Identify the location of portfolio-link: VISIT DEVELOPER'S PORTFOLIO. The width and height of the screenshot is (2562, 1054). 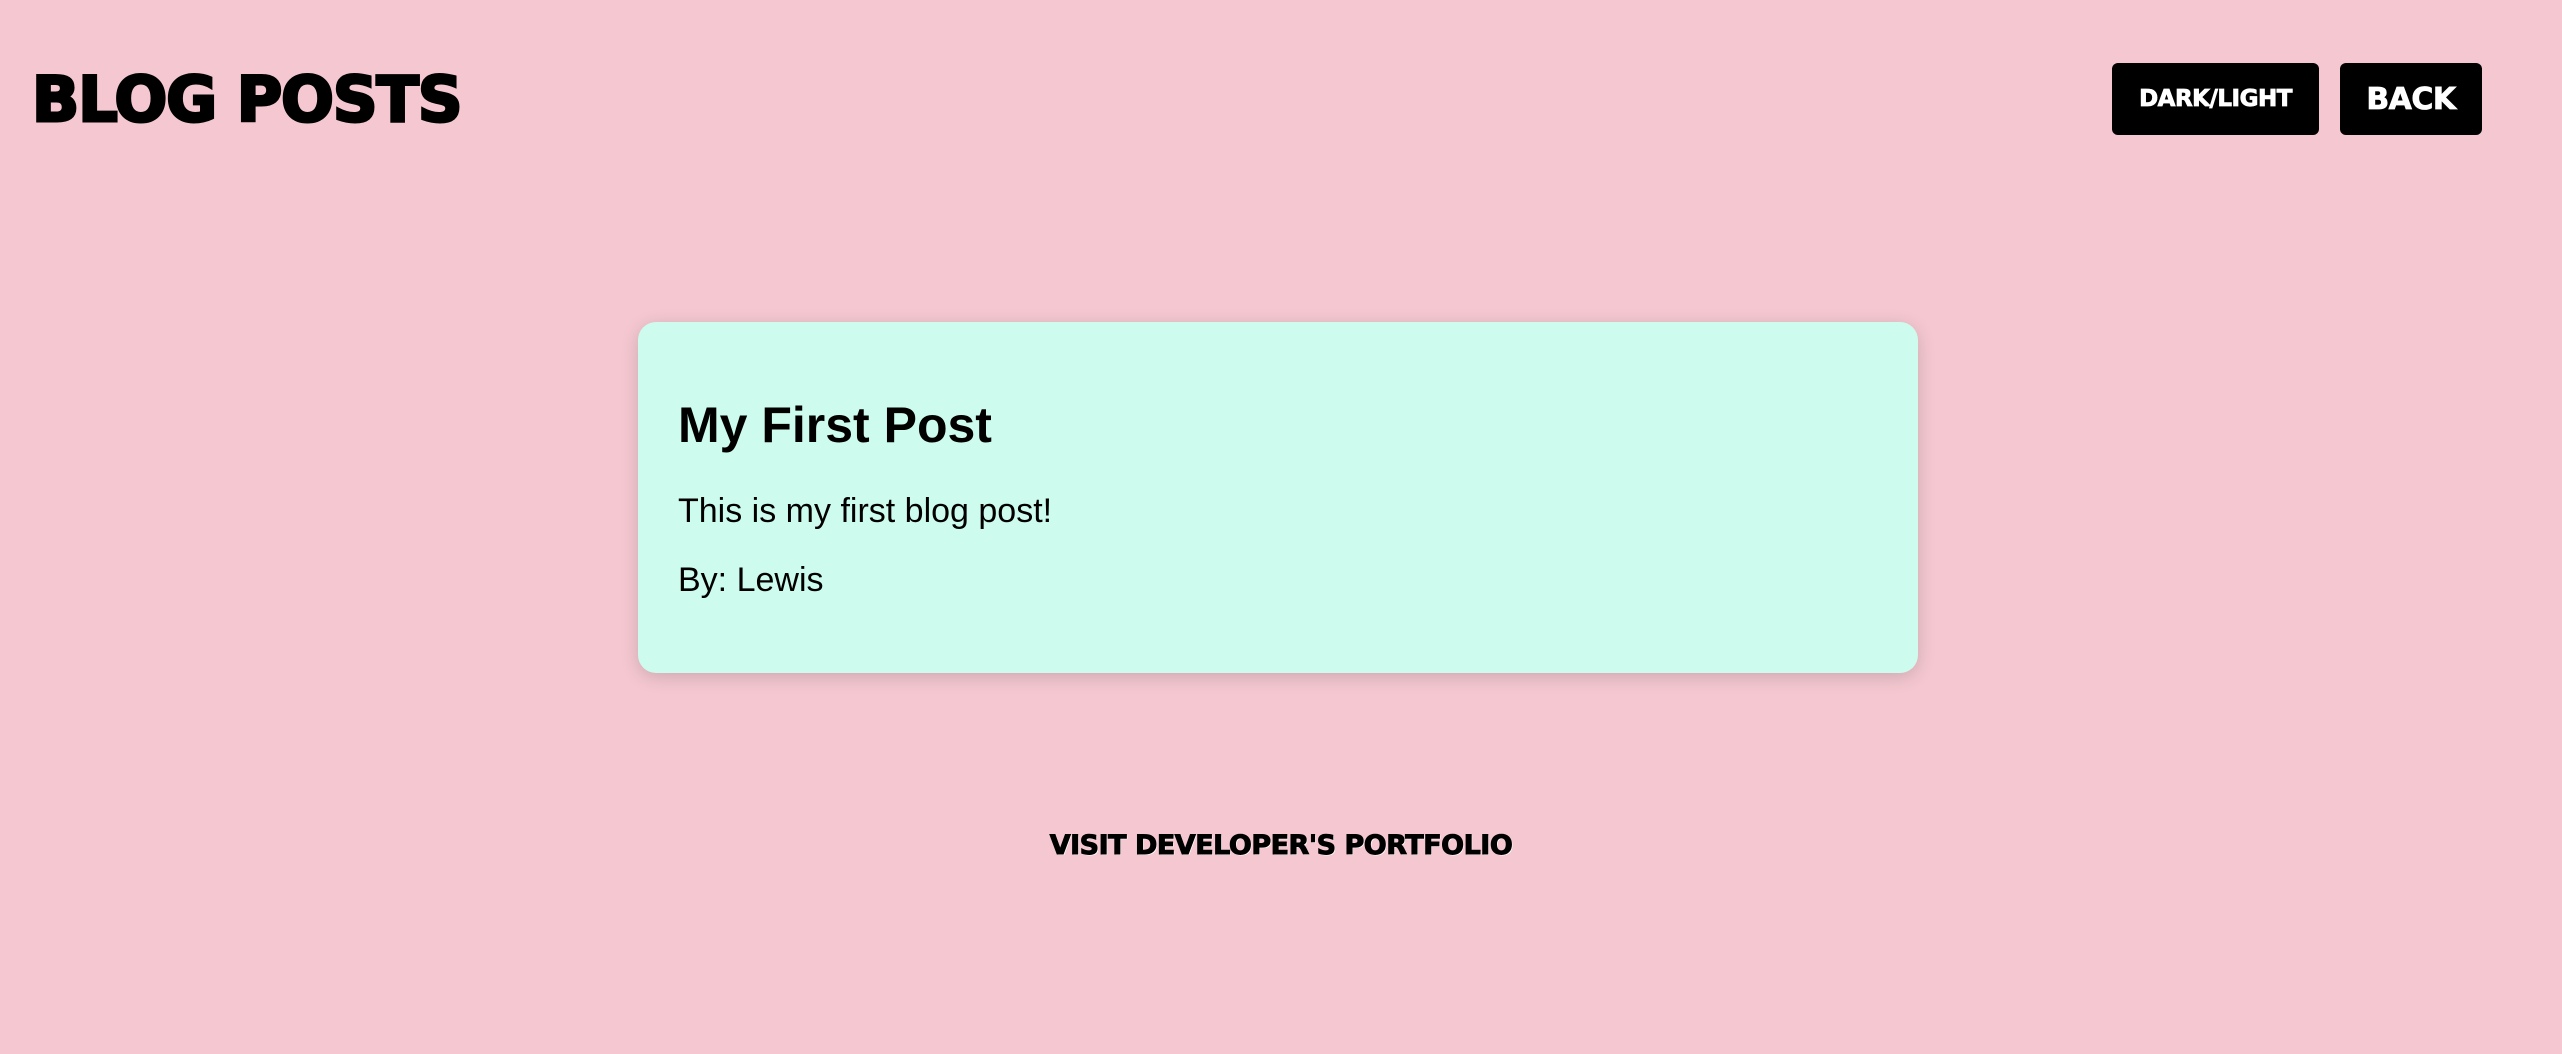
(1281, 846).